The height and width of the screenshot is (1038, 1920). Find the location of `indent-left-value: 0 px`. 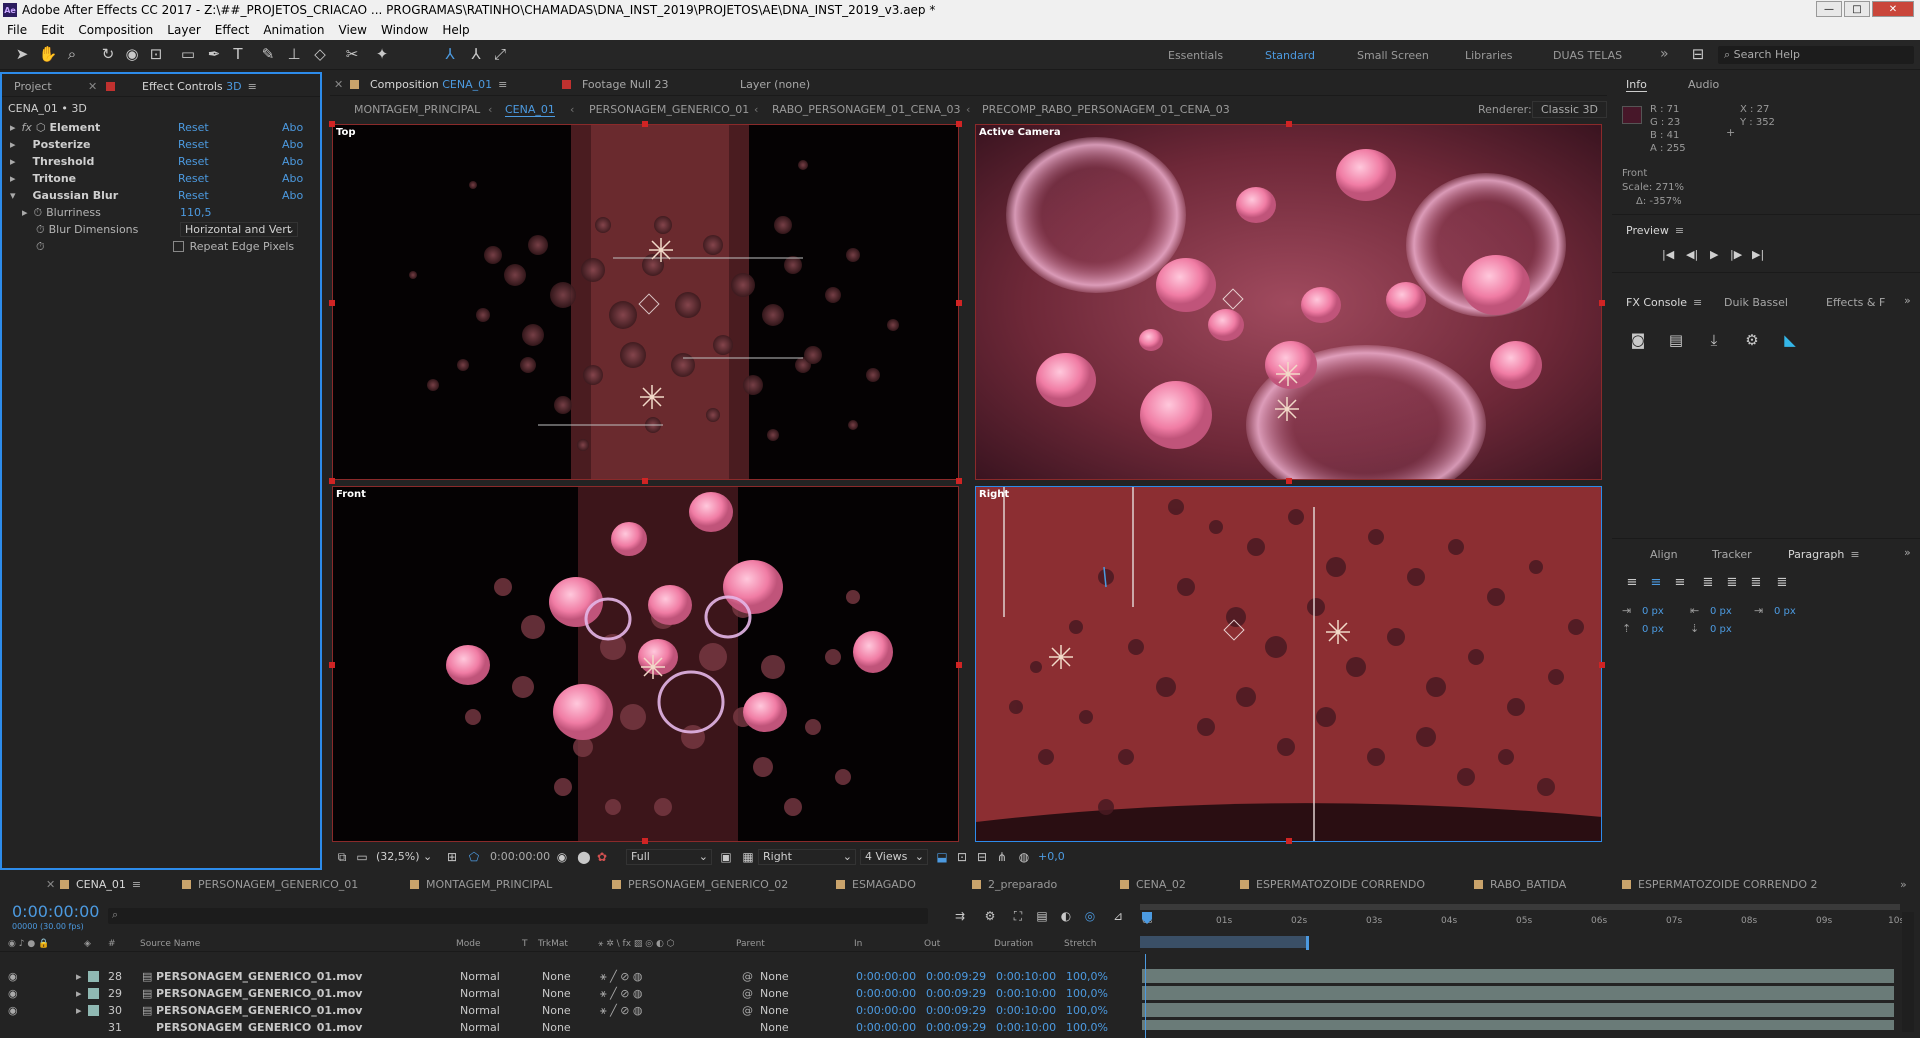

indent-left-value: 0 px is located at coordinates (1653, 611).